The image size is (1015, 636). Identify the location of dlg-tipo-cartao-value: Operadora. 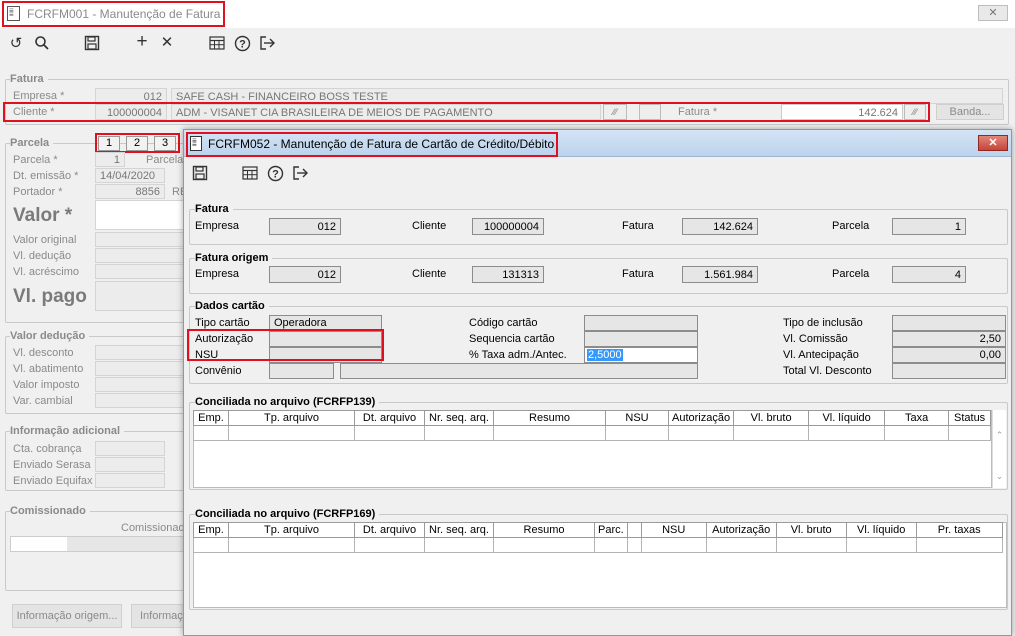
(325, 323).